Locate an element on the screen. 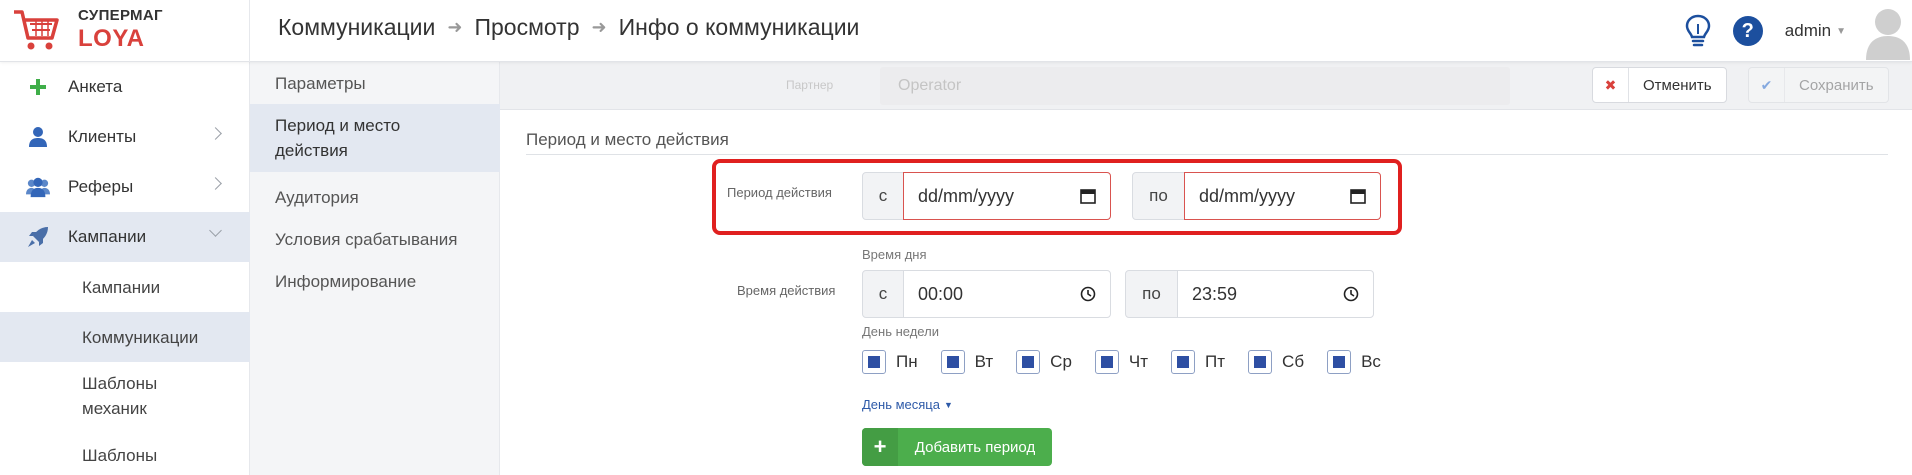 The image size is (1912, 475). time-to-input: 23:59 is located at coordinates (1275, 294).